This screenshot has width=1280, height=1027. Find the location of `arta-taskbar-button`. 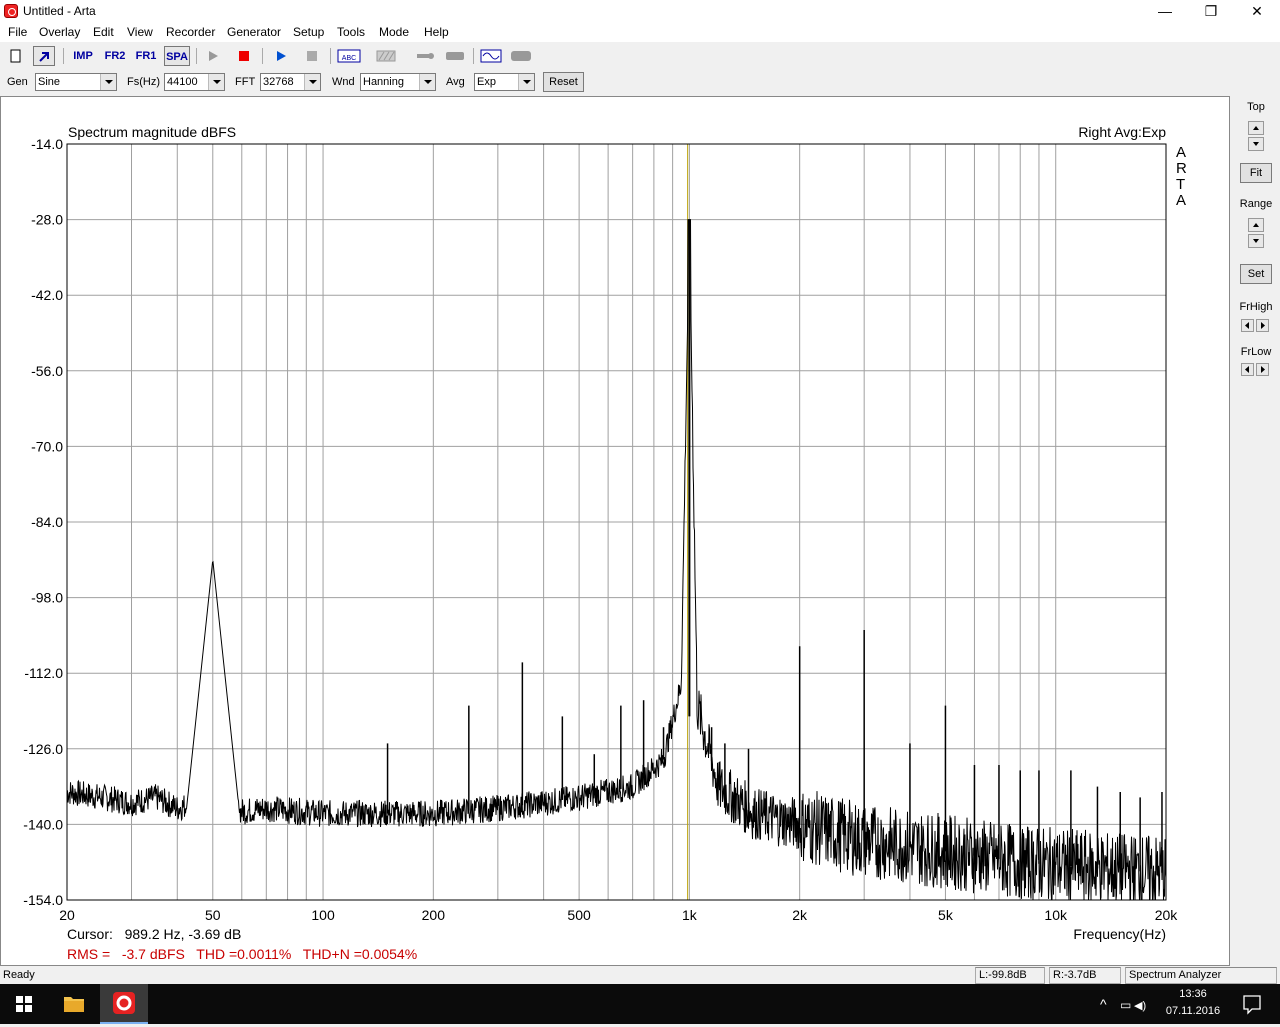

arta-taskbar-button is located at coordinates (124, 1004).